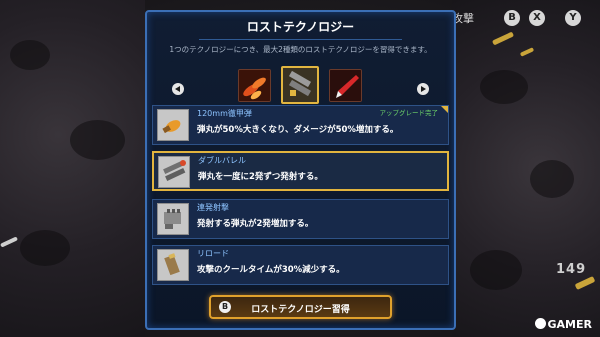 The height and width of the screenshot is (337, 600). What do you see at coordinates (300, 49) in the screenshot?
I see `panel-subtitle: 1つのテクノロジーにつき、最大2種類のロストテクノロジーを習得できます。` at bounding box center [300, 49].